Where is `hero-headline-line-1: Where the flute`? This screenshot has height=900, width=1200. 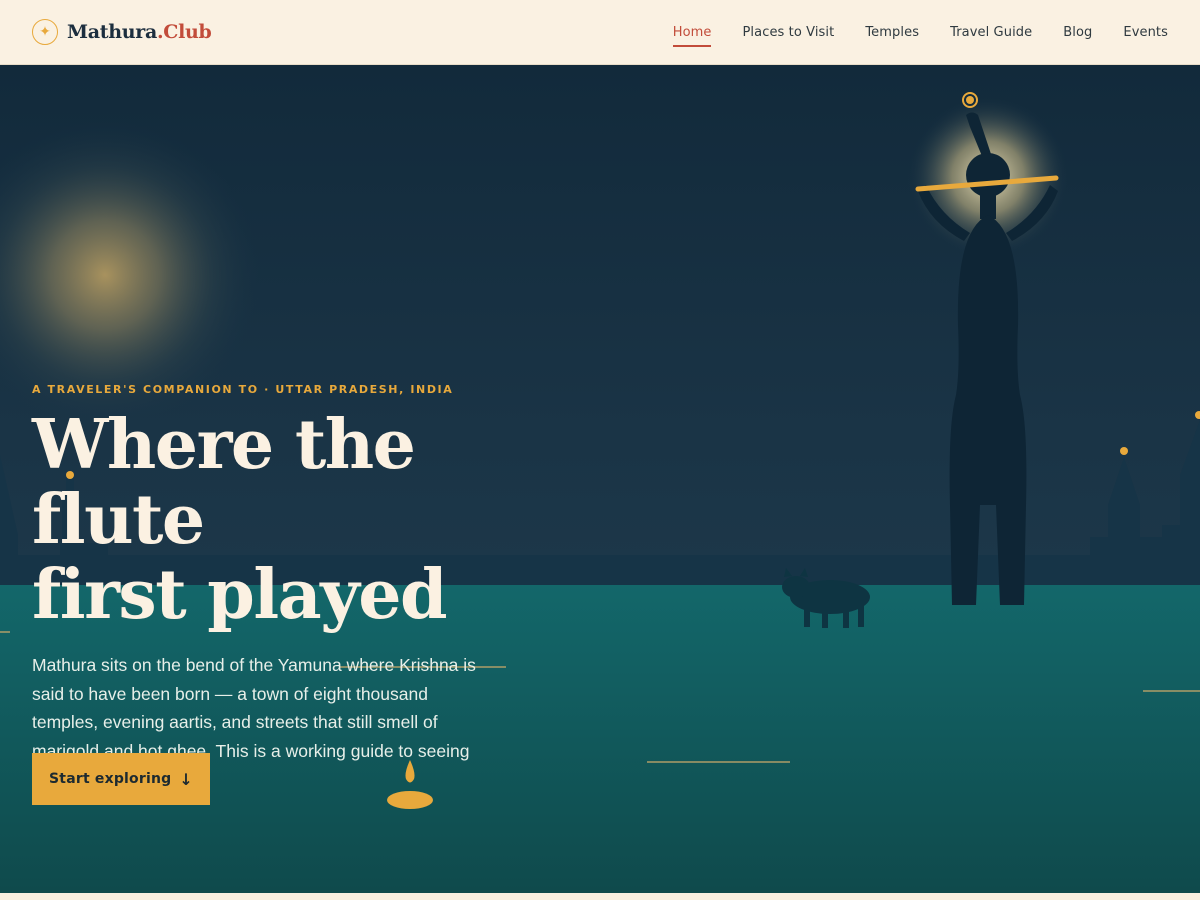
hero-headline-line-1: Where the flute is located at coordinates (224, 482).